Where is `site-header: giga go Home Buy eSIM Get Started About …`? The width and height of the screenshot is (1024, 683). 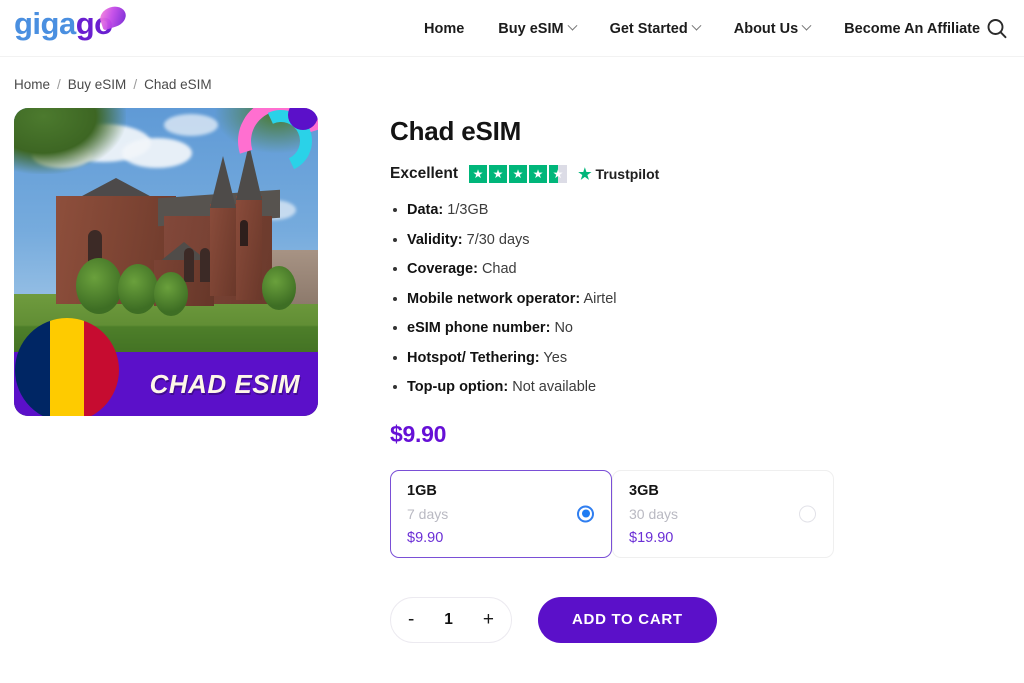 site-header: giga go Home Buy eSIM Get Started About … is located at coordinates (512, 28).